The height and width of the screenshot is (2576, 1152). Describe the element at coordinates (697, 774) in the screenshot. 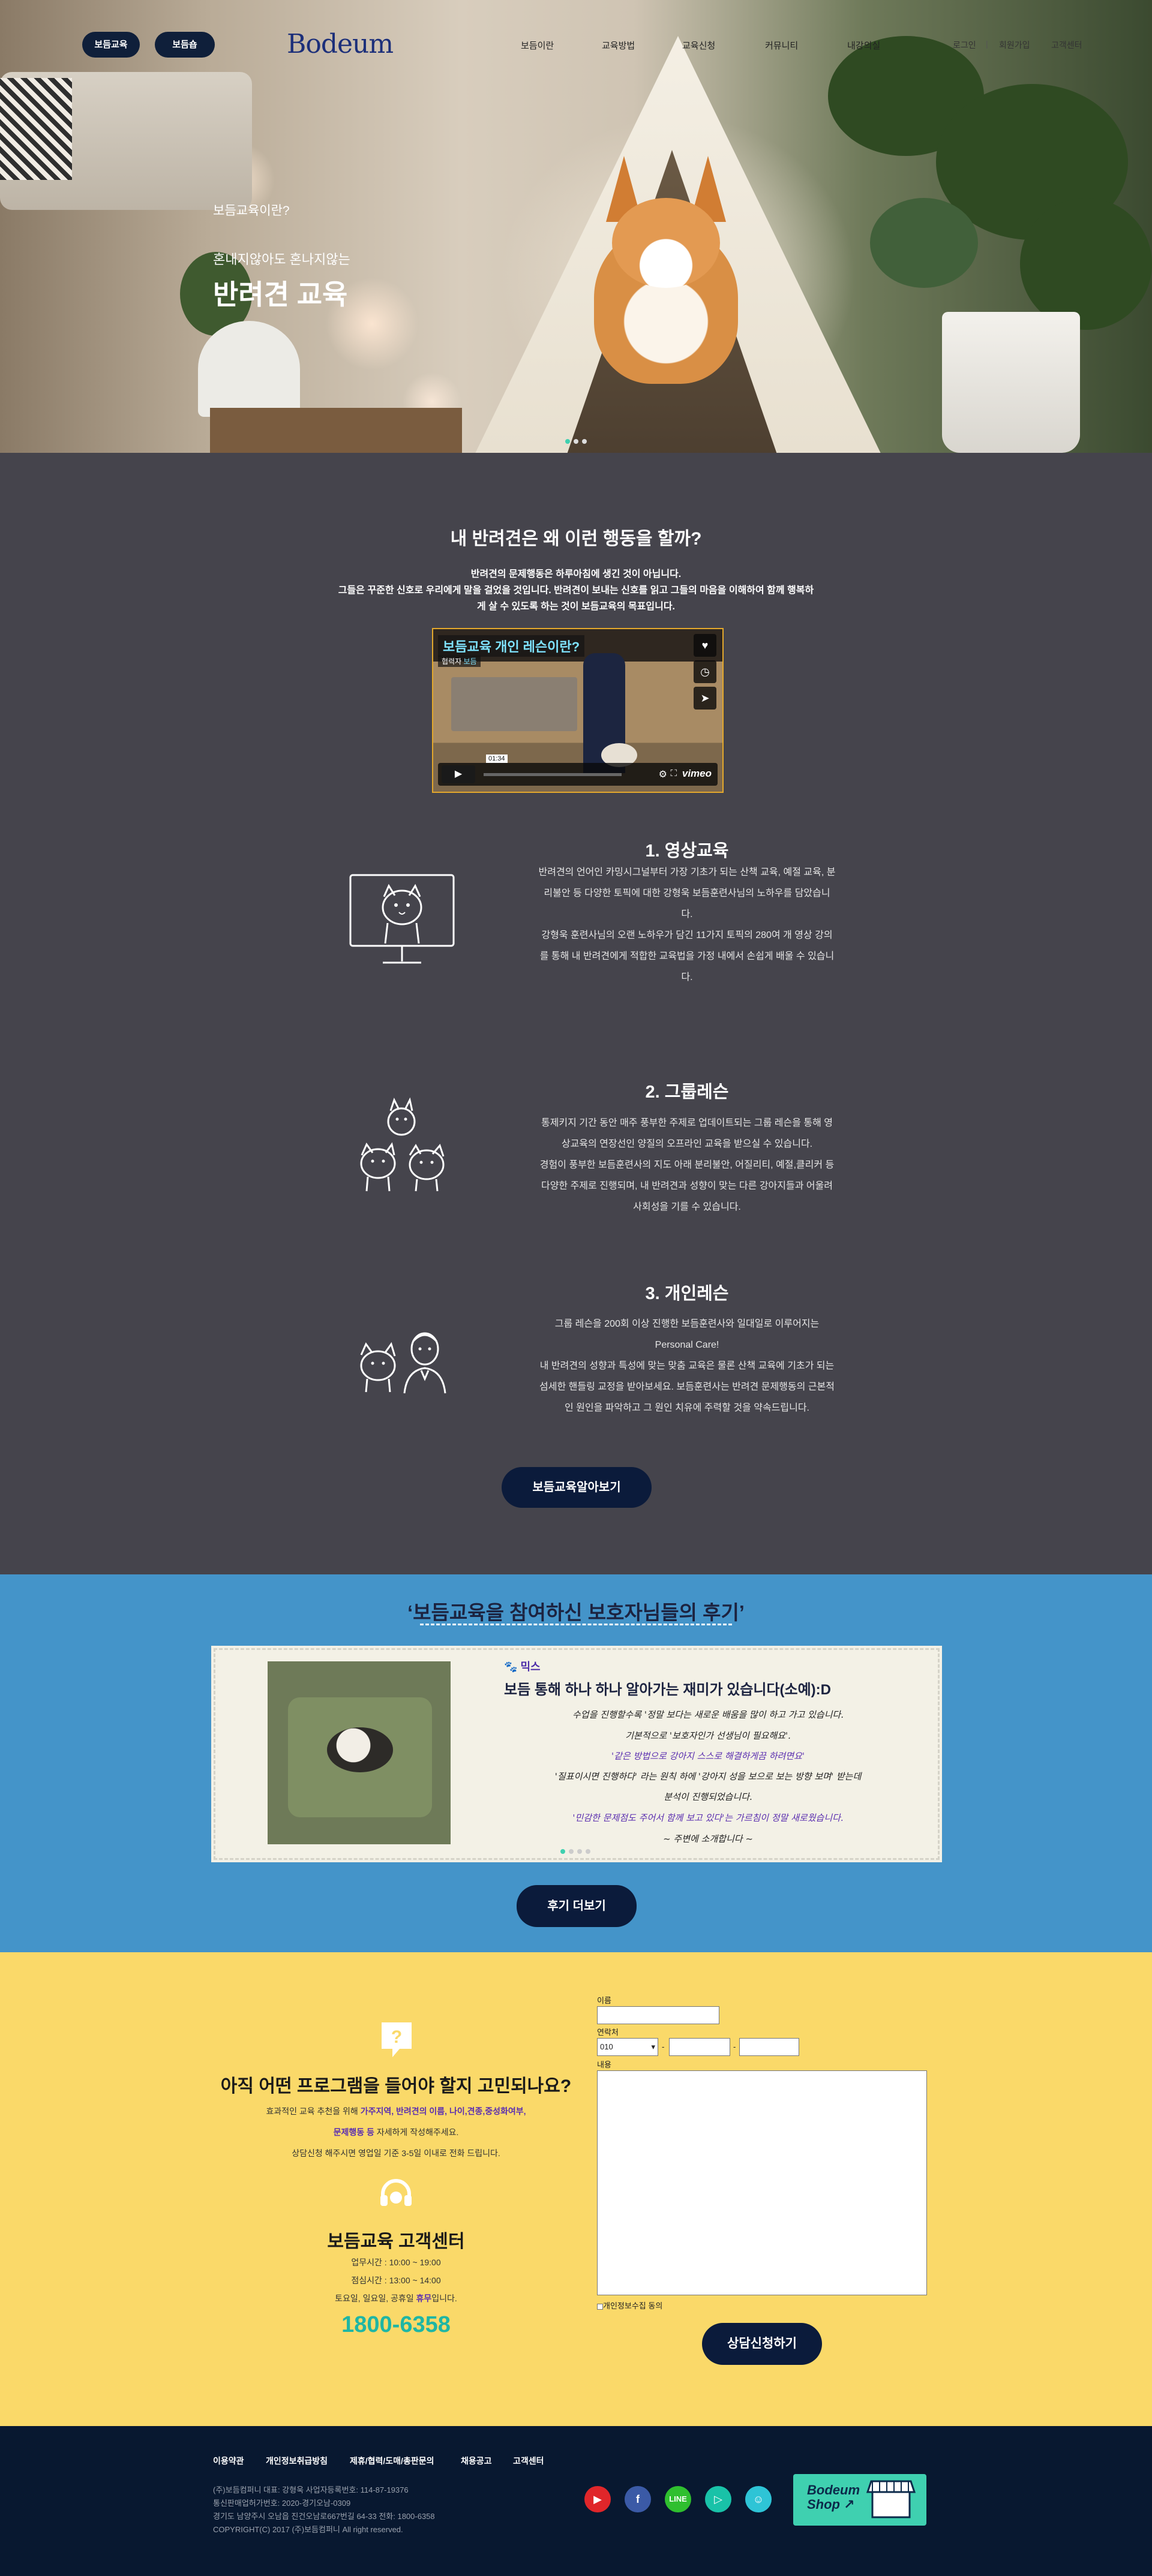

I see `vimeo-logo: vimeo` at that location.